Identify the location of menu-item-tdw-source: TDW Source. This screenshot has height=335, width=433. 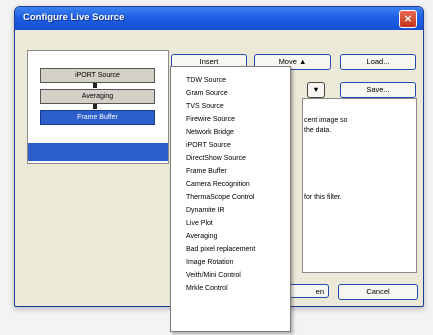
(206, 80).